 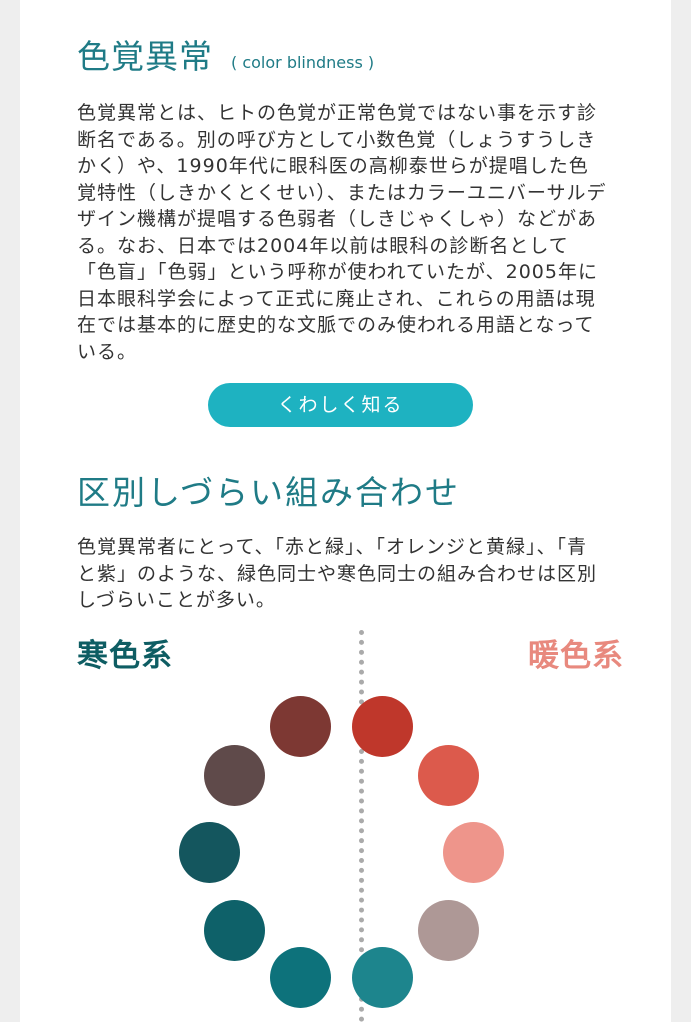 I want to click on warm-colors-label: 暖色系, so click(x=576, y=656).